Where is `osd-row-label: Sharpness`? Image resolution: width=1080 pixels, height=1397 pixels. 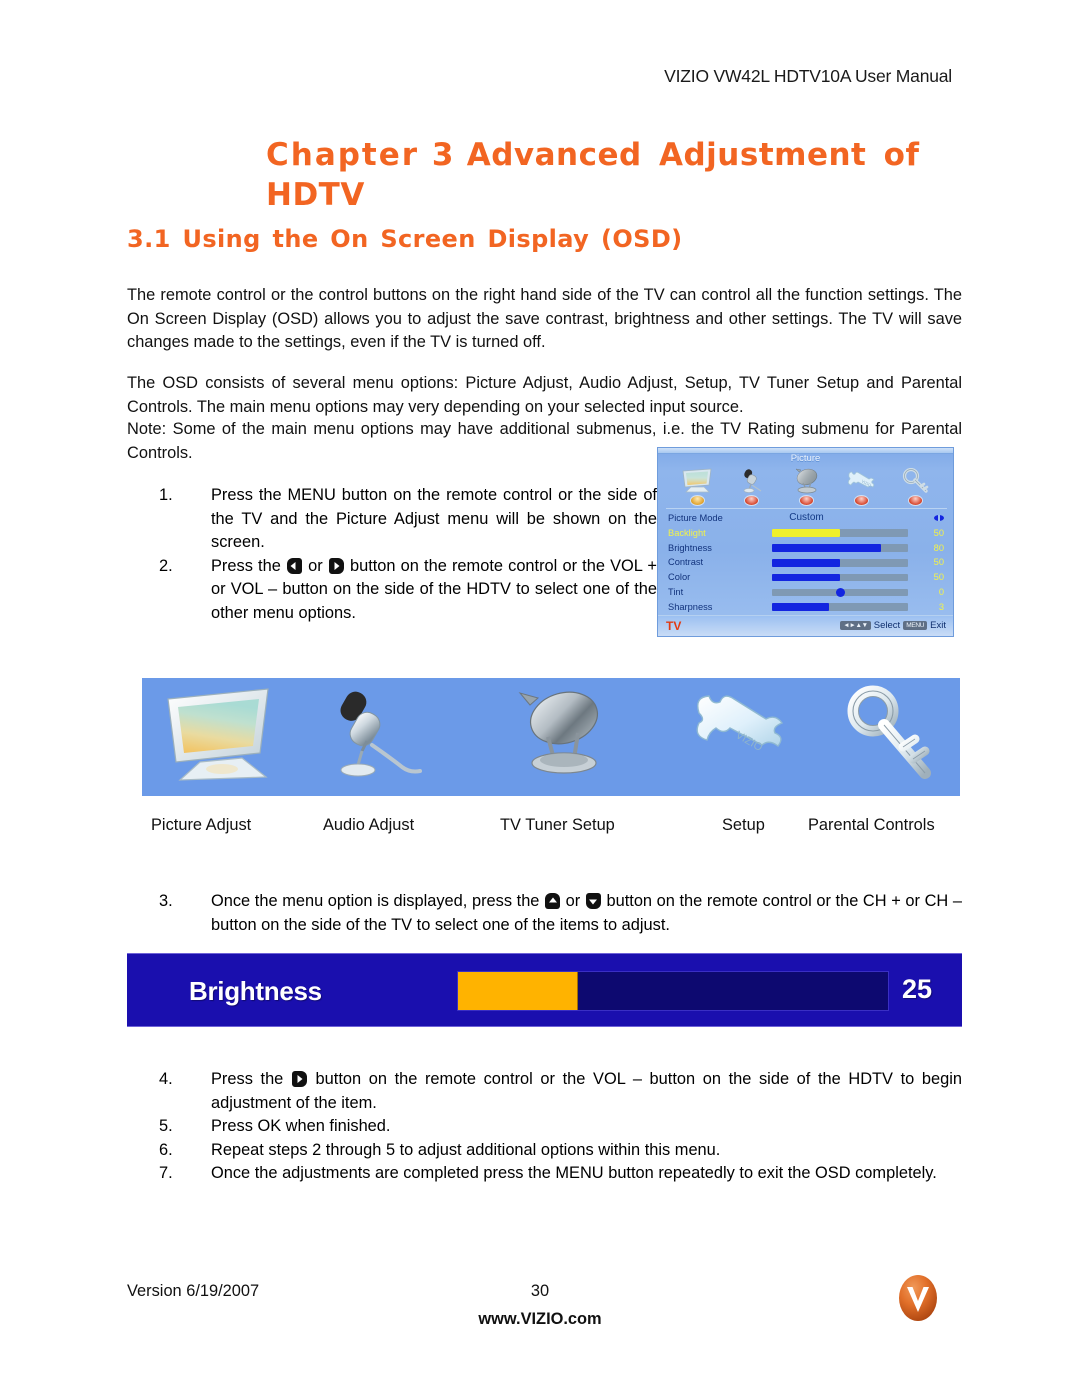
osd-row-label: Sharpness is located at coordinates (690, 606).